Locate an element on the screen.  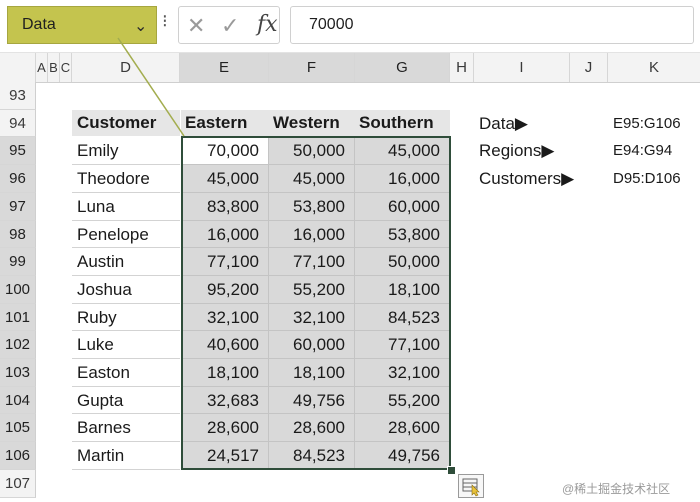
chevron-down-icon: ⌄ is located at coordinates (140, 26).